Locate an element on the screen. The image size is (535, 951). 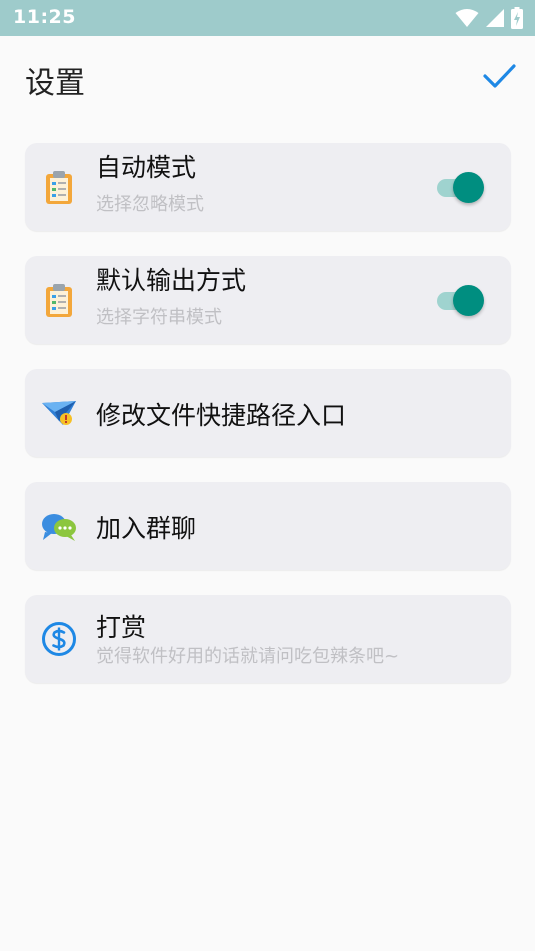
checkmark-icon is located at coordinates (499, 76).